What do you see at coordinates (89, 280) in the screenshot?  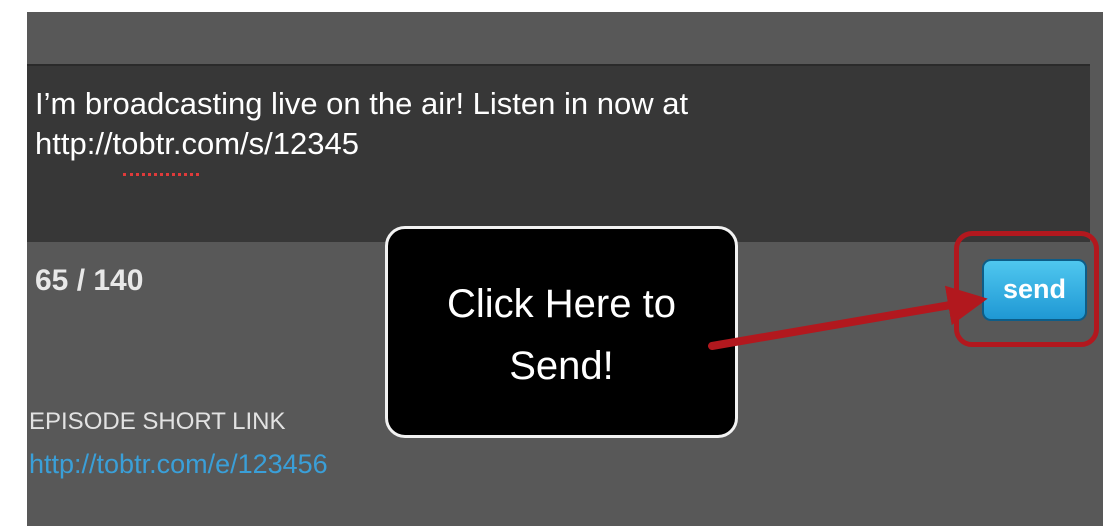 I see `character-counter: 65 / 140` at bounding box center [89, 280].